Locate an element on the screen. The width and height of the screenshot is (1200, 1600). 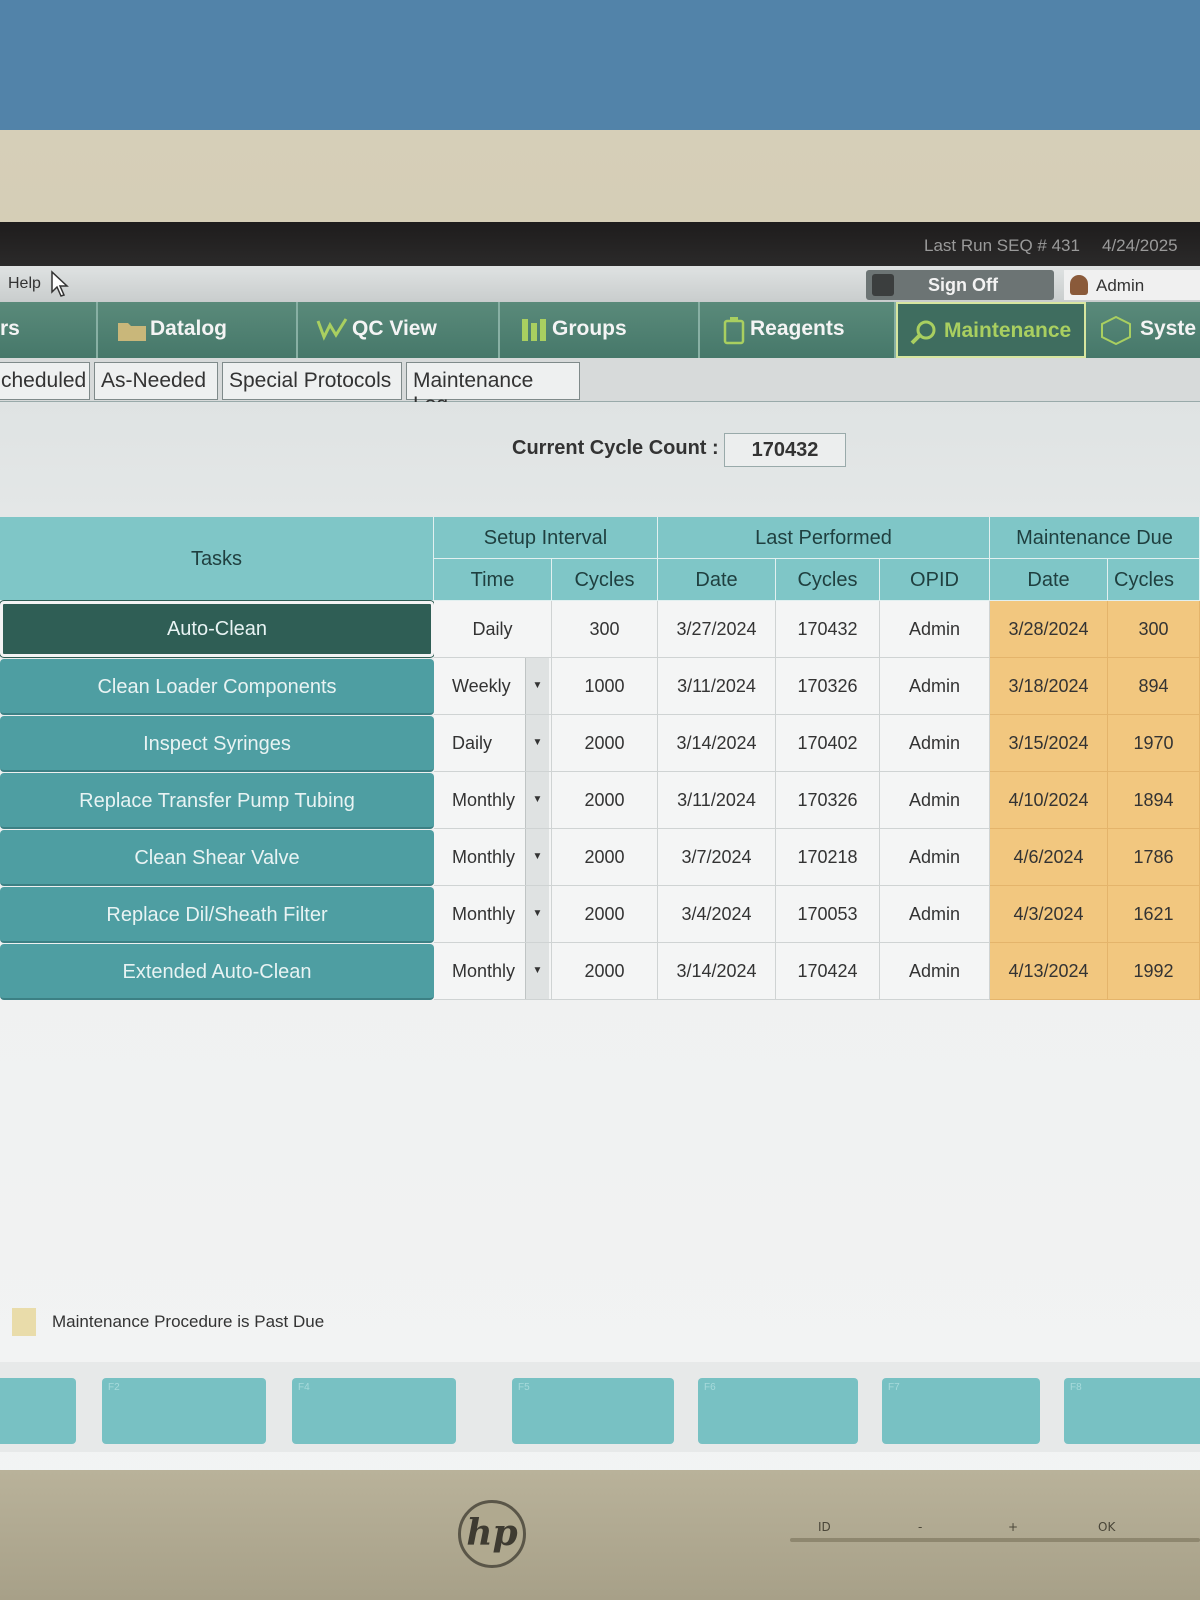
cycle-count-value: 170432 is located at coordinates (785, 450).